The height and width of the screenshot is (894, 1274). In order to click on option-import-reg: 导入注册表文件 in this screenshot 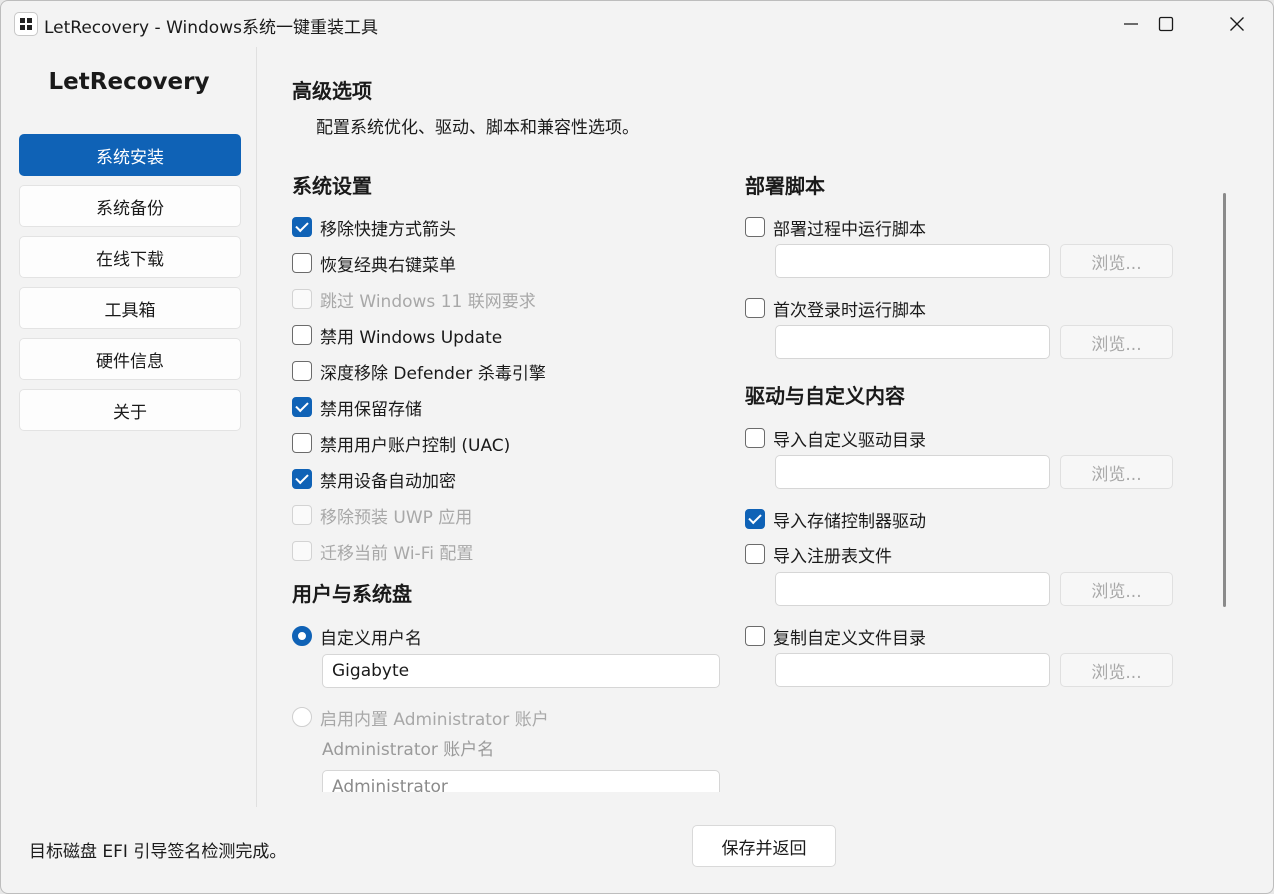, I will do `click(818, 554)`.